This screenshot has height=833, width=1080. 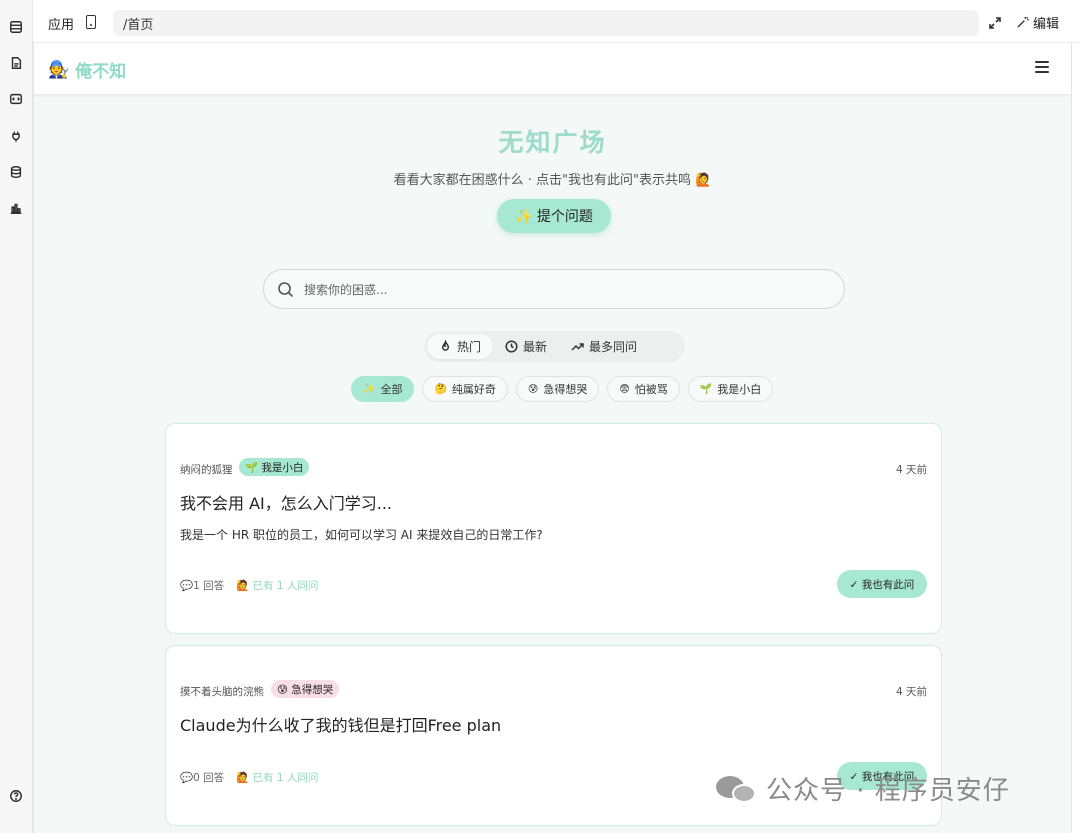 What do you see at coordinates (222, 692) in the screenshot?
I see `question-author: 摸不着头脑的浣熊` at bounding box center [222, 692].